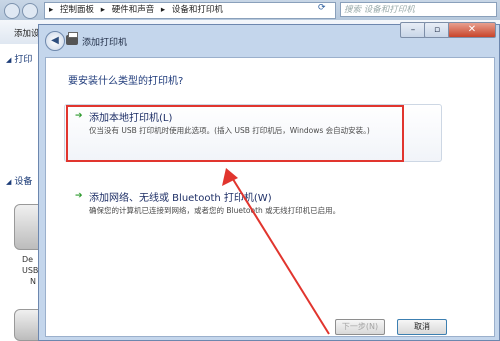  Describe the element at coordinates (30, 270) in the screenshot. I see `device-label: USB` at that location.